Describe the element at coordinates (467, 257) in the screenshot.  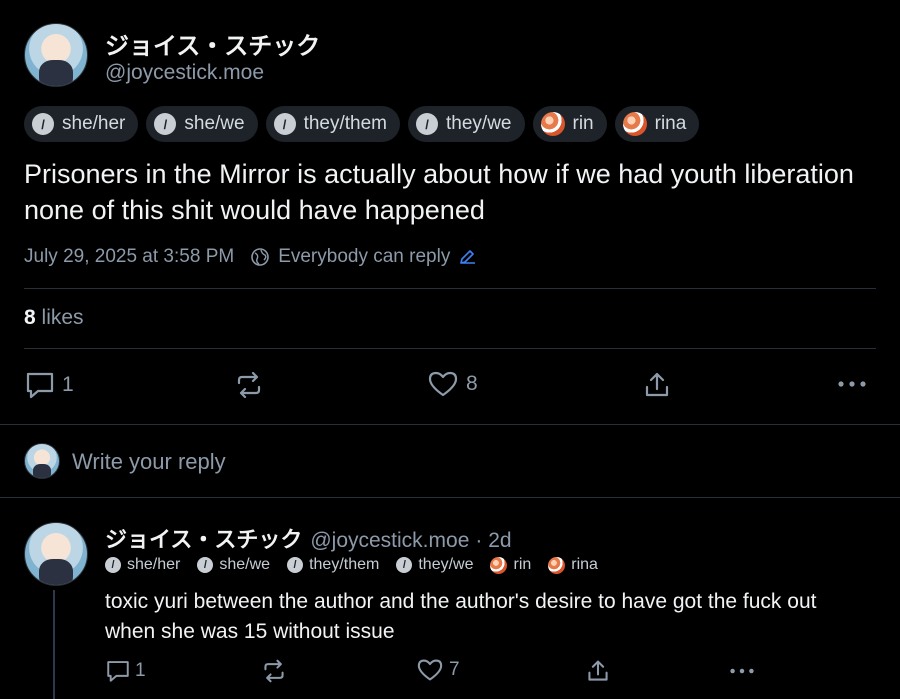
I see `pencil-icon` at that location.